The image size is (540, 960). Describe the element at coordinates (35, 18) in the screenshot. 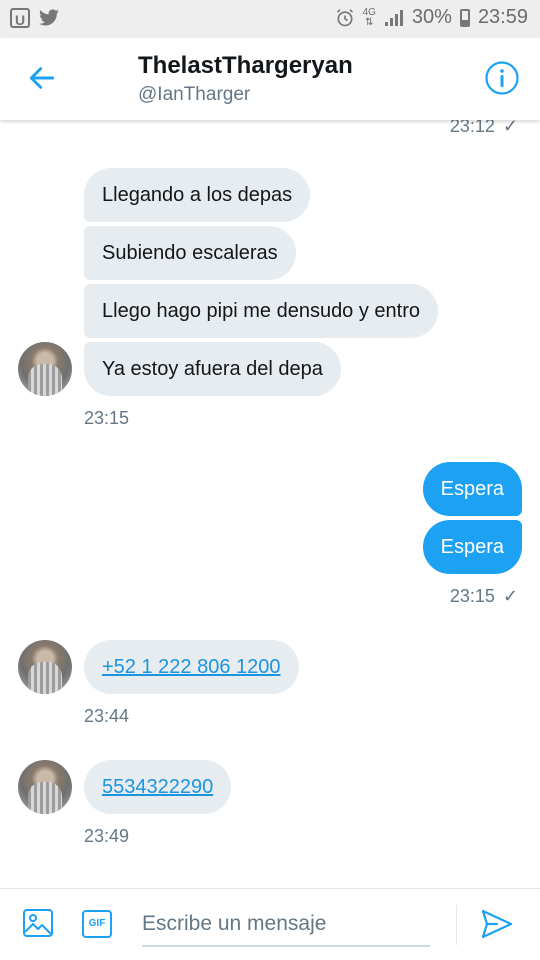

I see `status-left-icons: U` at that location.